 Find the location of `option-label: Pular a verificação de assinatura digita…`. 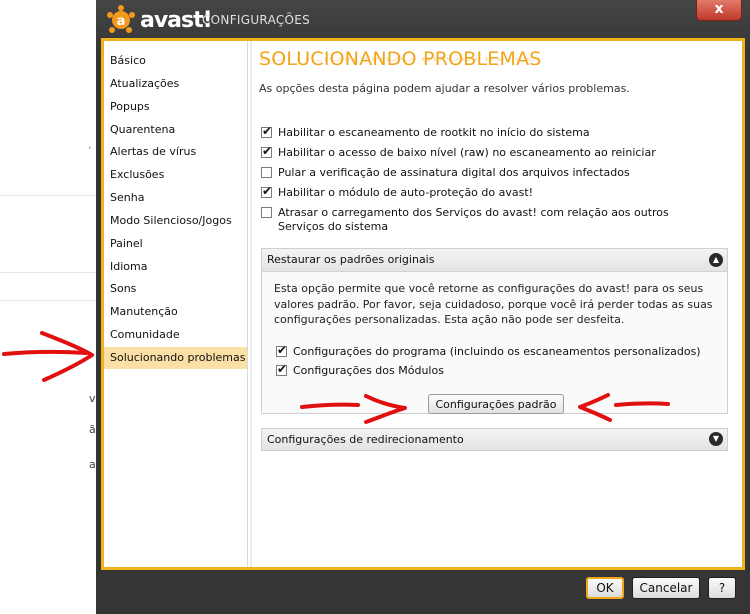

option-label: Pular a verificação de assinatura digita… is located at coordinates (454, 172).